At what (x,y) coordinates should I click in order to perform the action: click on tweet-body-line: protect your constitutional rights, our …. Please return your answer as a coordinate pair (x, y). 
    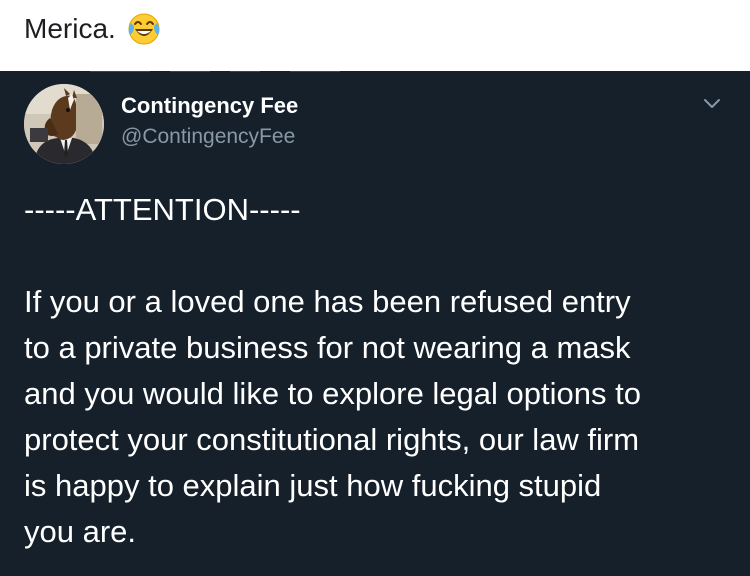
    Looking at the image, I should click on (332, 439).